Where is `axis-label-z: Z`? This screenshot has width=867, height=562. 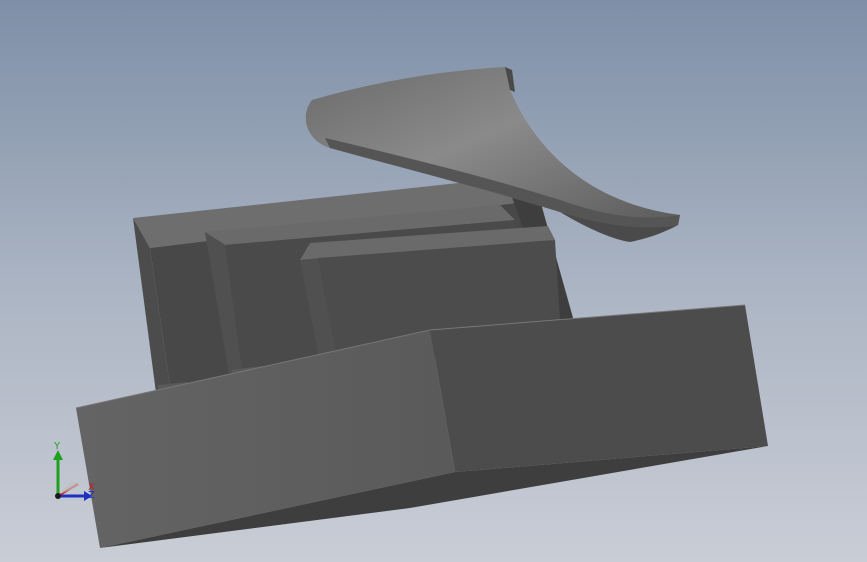 axis-label-z: Z is located at coordinates (91, 495).